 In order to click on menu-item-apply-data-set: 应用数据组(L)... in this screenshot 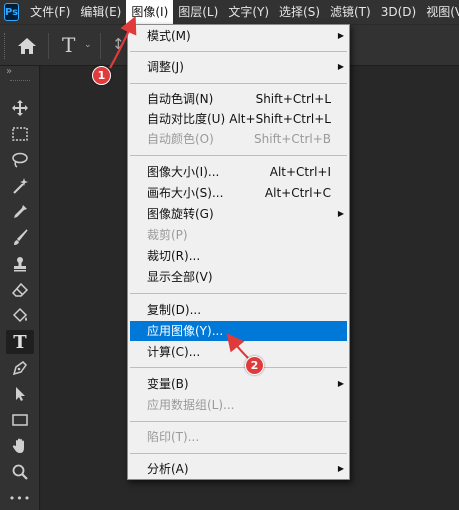, I will do `click(191, 405)`.